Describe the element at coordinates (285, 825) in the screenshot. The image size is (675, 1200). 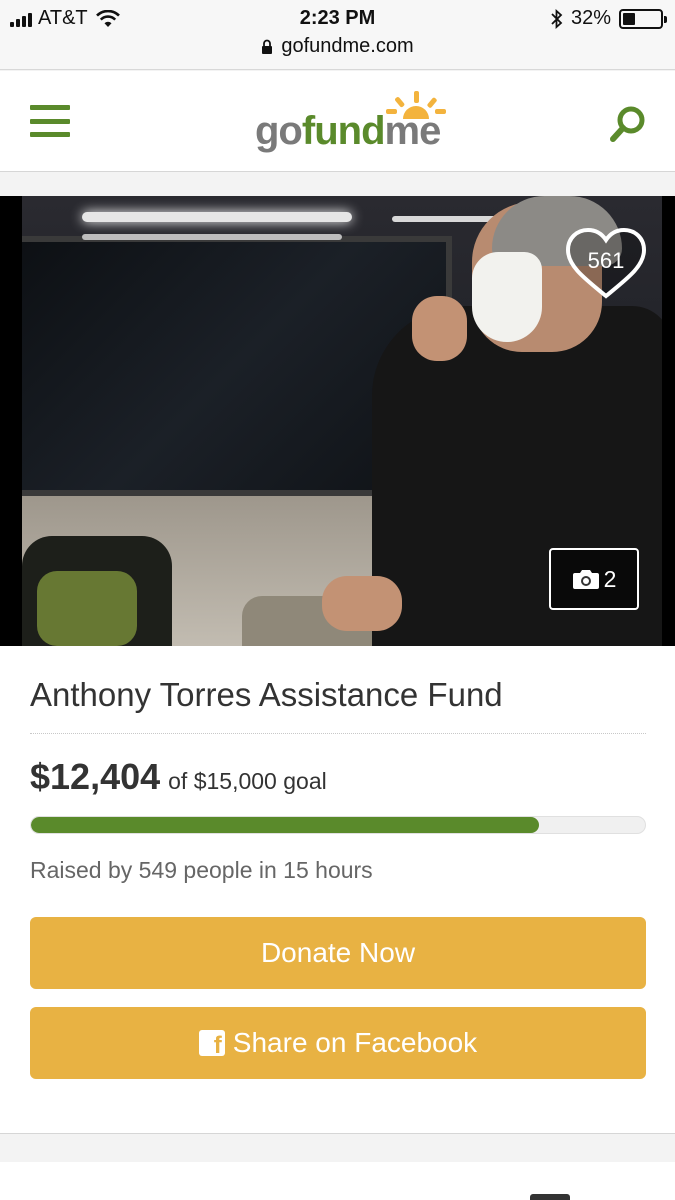
I see `progress-fill` at that location.